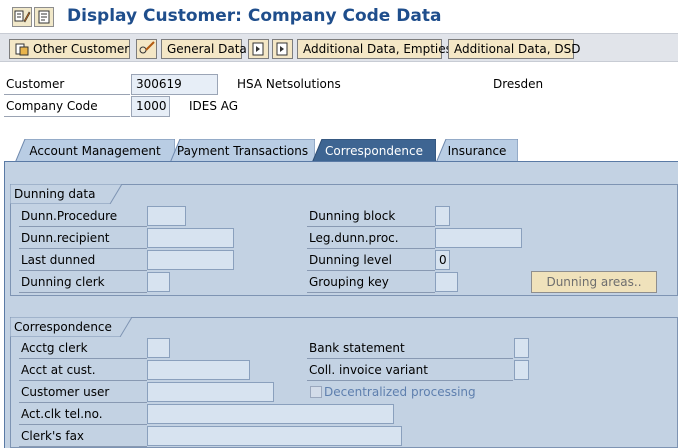 The width and height of the screenshot is (678, 448). I want to click on other-customer-button: Other Customer, so click(69, 49).